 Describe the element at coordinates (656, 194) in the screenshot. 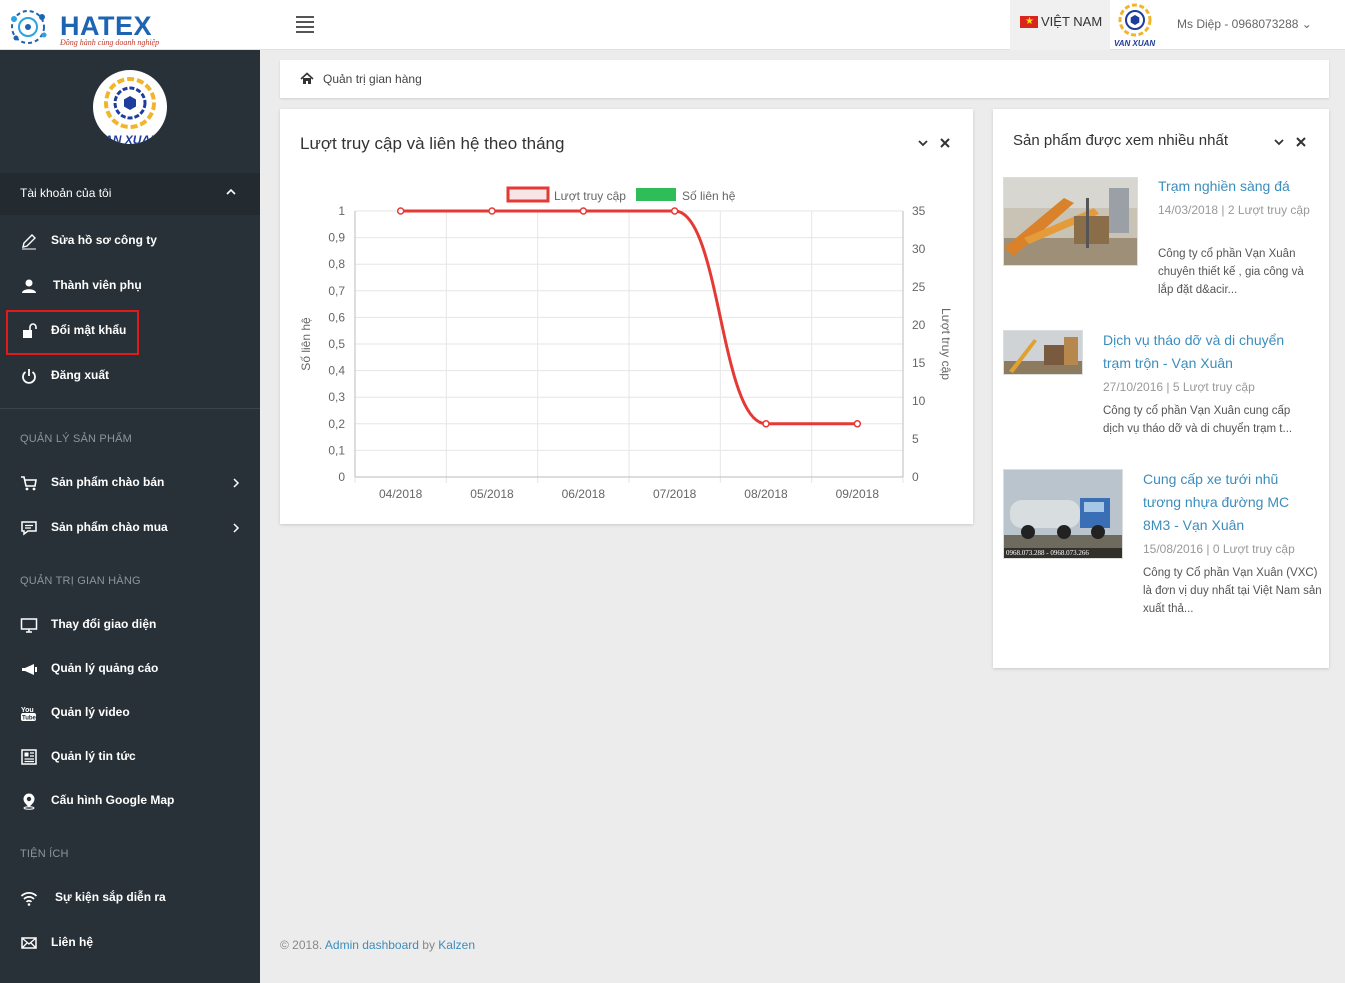

I see `legend-swatch-contacts` at that location.